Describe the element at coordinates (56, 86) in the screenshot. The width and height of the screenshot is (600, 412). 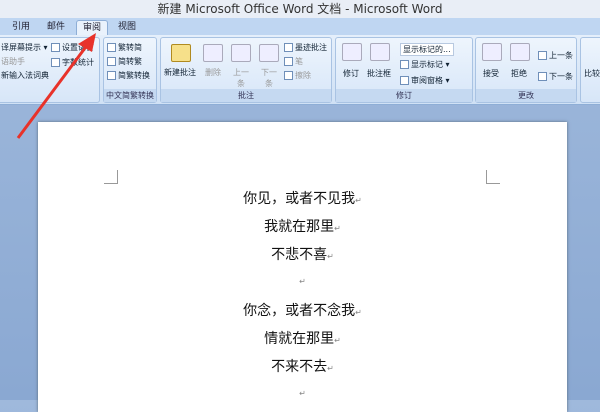
I see `annotation-arrow` at that location.